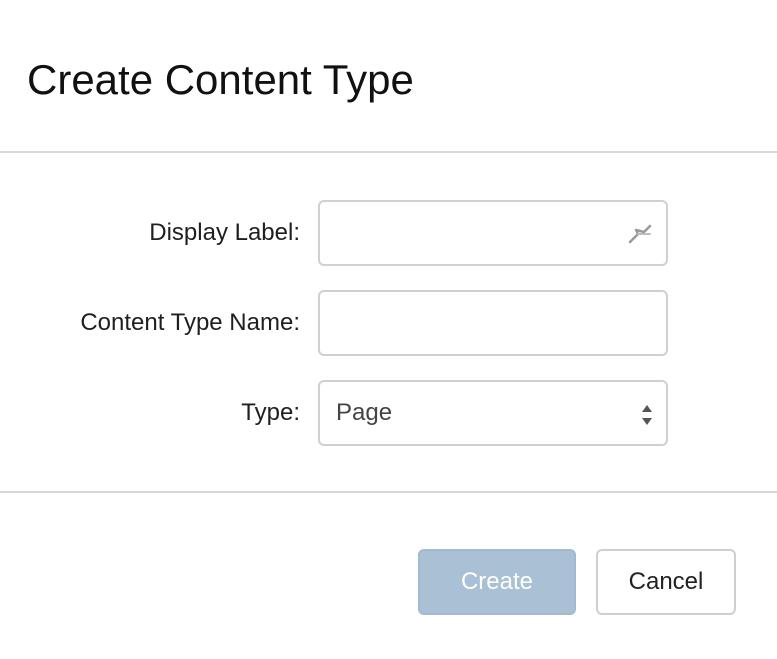 The height and width of the screenshot is (659, 777). What do you see at coordinates (364, 412) in the screenshot?
I see `type-select-value: Page` at bounding box center [364, 412].